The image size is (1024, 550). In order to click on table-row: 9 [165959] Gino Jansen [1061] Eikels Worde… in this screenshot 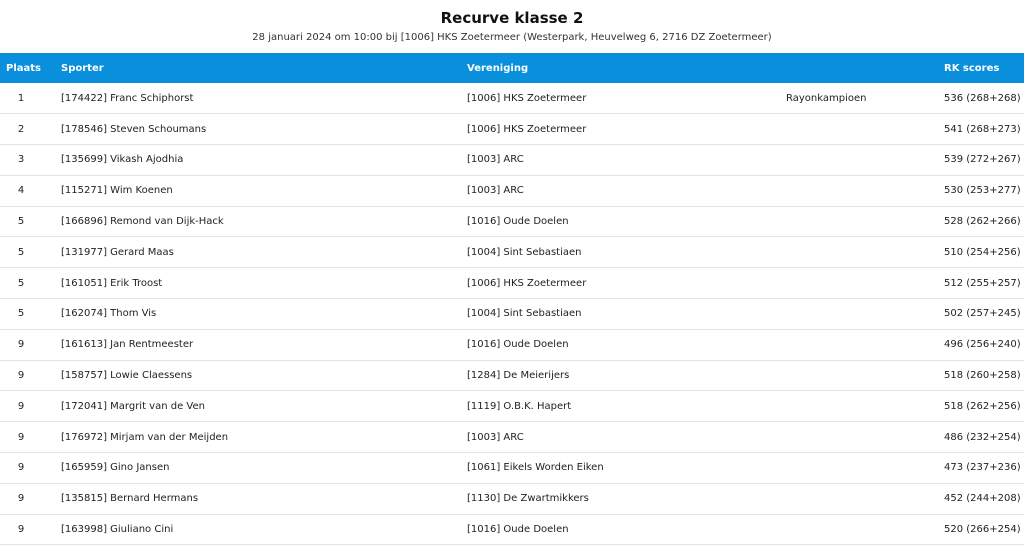, I will do `click(512, 468)`.